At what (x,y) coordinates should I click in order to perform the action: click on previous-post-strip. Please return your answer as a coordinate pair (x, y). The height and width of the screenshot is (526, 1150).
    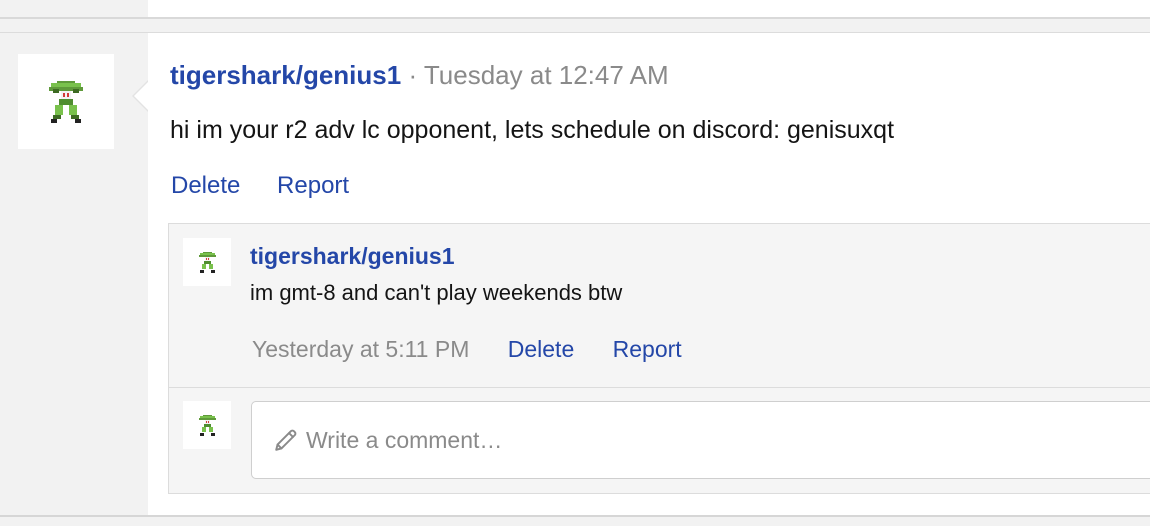
    Looking at the image, I should click on (575, 9).